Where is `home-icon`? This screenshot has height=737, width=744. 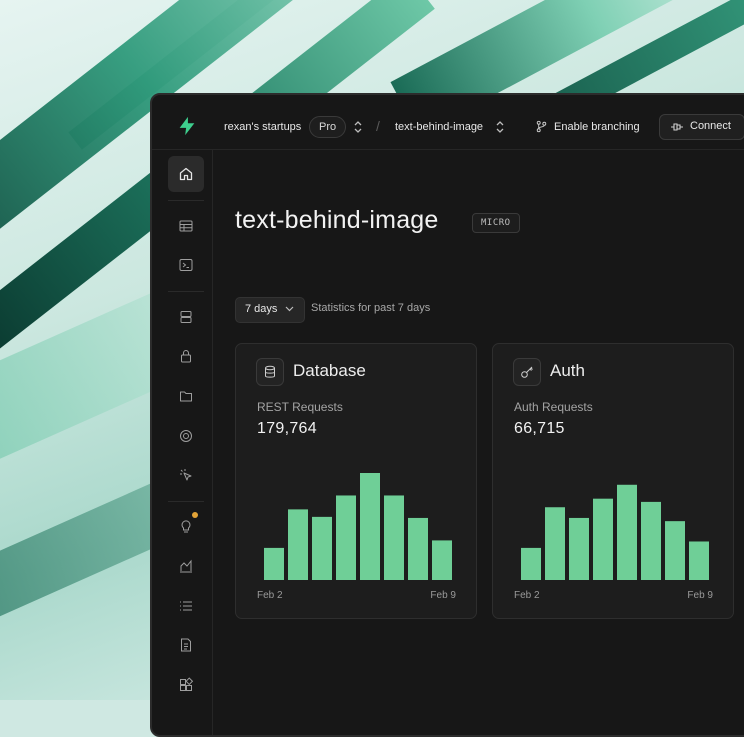
home-icon is located at coordinates (186, 174).